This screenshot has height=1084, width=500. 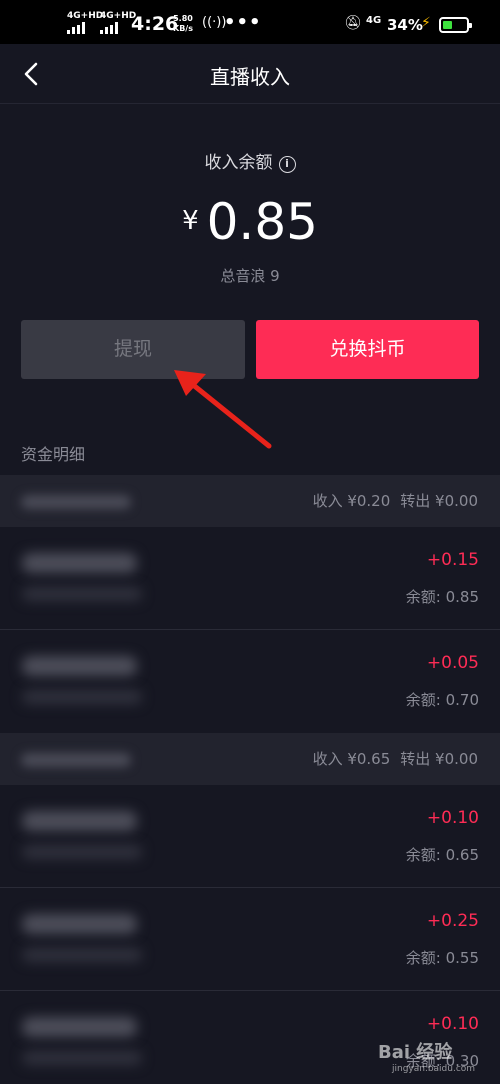 What do you see at coordinates (262, 222) in the screenshot?
I see `balance-value: 0.85` at bounding box center [262, 222].